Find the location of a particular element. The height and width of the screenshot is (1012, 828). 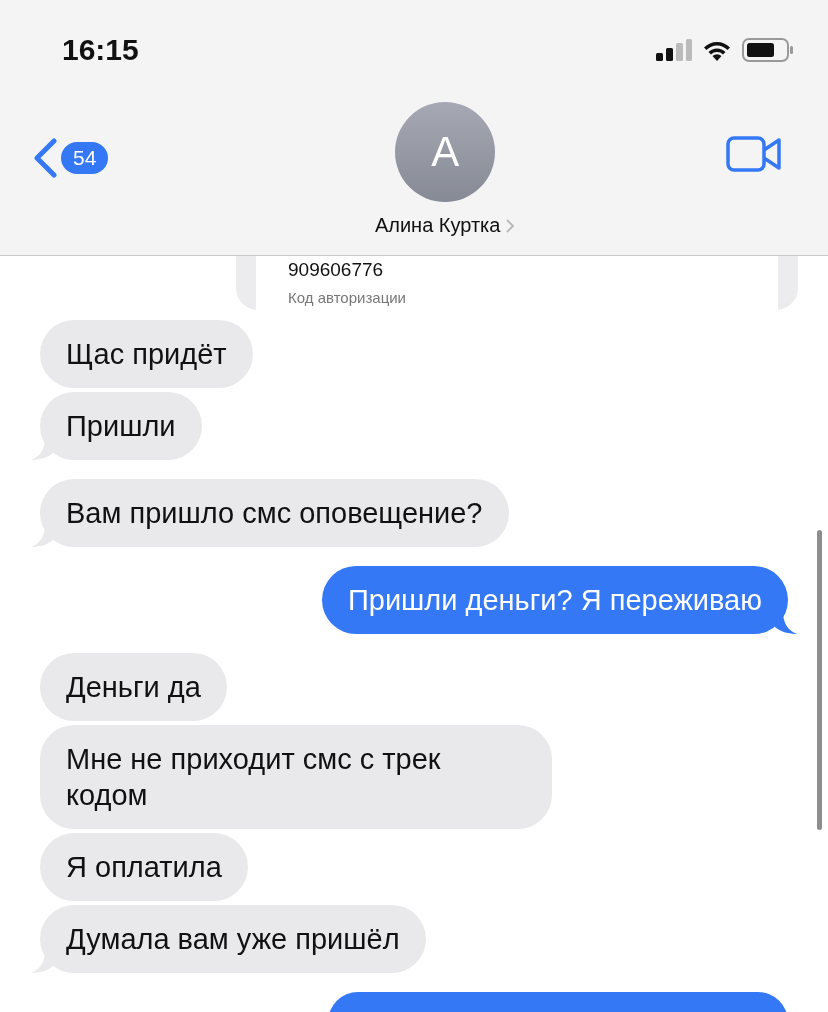

video-camera-icon is located at coordinates (754, 154).